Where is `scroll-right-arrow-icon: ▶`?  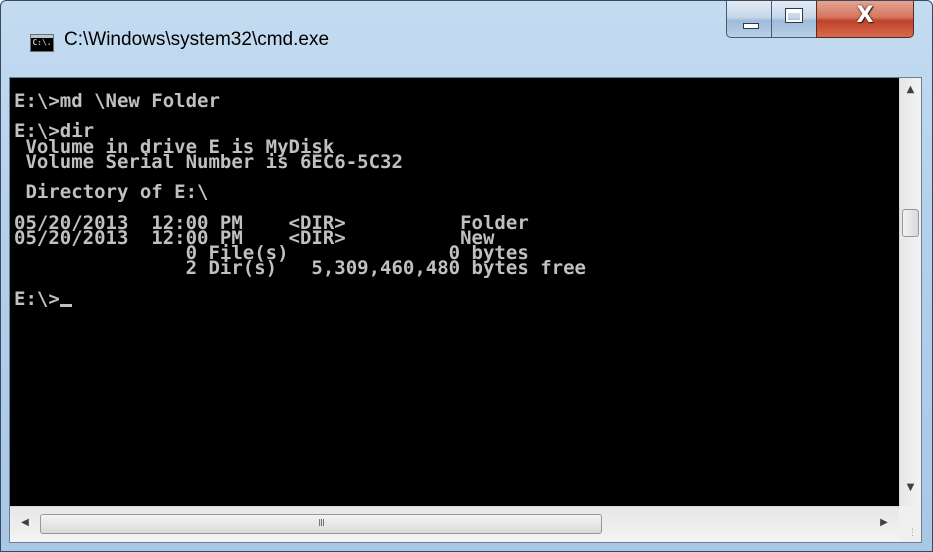 scroll-right-arrow-icon: ▶ is located at coordinates (884, 522).